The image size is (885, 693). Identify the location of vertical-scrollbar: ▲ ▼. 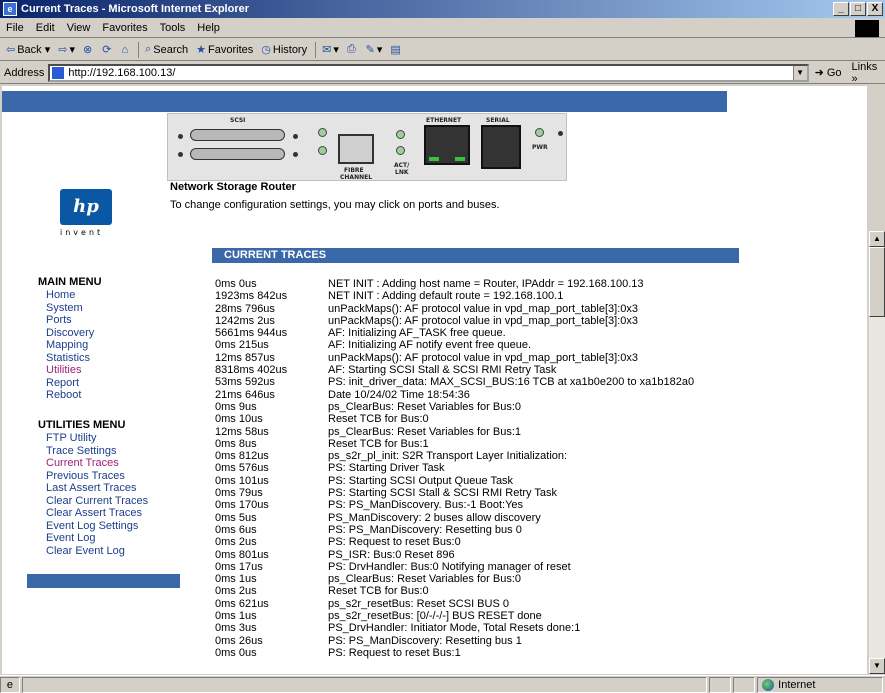
(877, 452).